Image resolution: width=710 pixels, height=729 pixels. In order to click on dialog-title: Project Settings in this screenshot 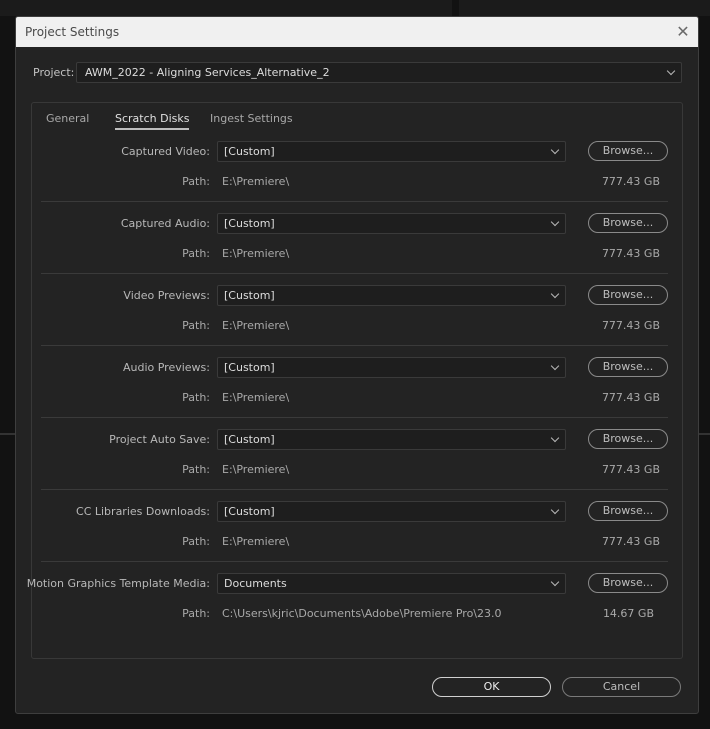, I will do `click(72, 32)`.